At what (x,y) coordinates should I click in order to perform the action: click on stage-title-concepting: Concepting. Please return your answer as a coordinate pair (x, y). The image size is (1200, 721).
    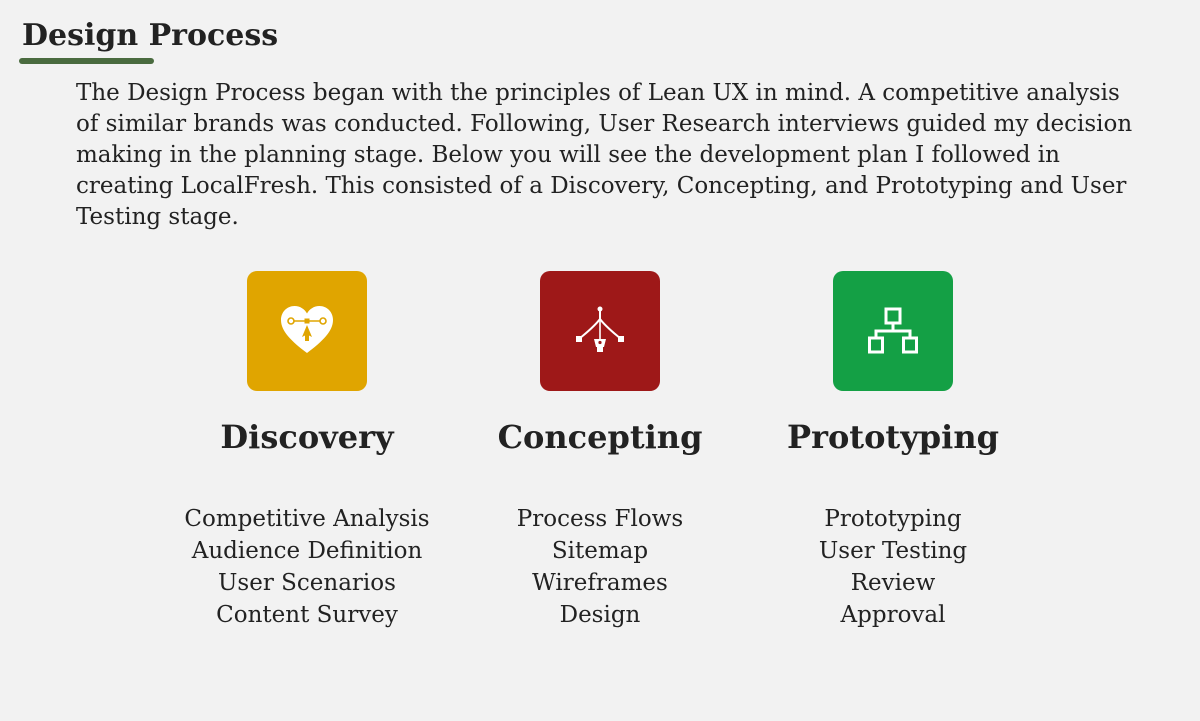
    Looking at the image, I should click on (600, 437).